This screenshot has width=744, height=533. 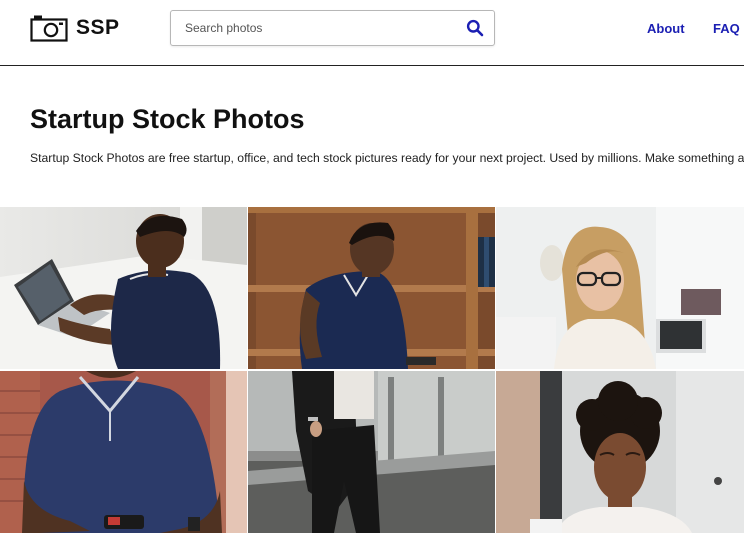 What do you see at coordinates (49, 28) in the screenshot?
I see `camera-icon` at bounding box center [49, 28].